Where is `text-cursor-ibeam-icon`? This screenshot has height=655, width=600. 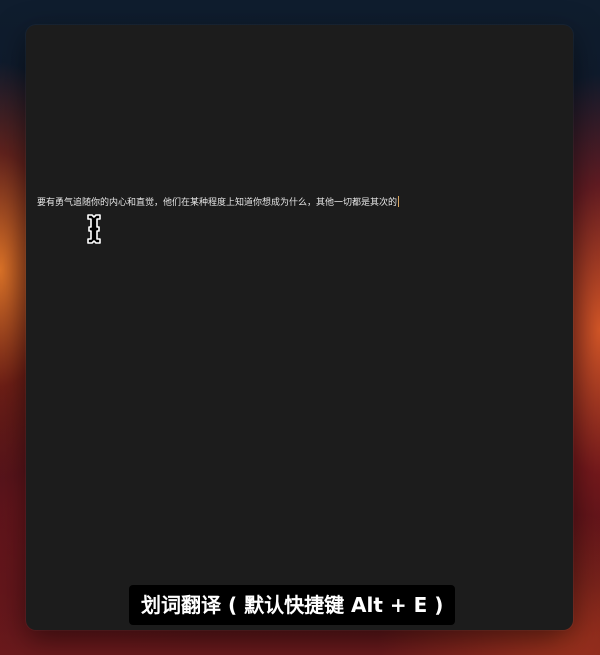 text-cursor-ibeam-icon is located at coordinates (94, 229).